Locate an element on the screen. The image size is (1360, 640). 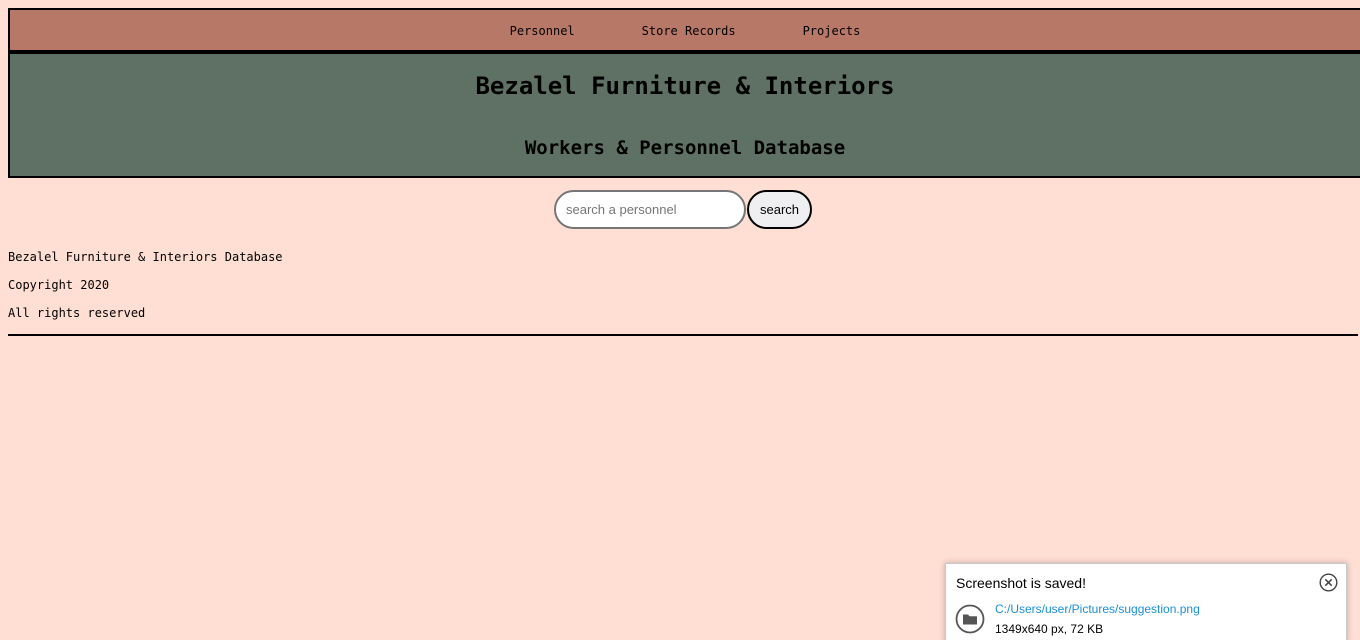
toast-file-meta: 1349x640 px, 72 KB is located at coordinates (1049, 629).